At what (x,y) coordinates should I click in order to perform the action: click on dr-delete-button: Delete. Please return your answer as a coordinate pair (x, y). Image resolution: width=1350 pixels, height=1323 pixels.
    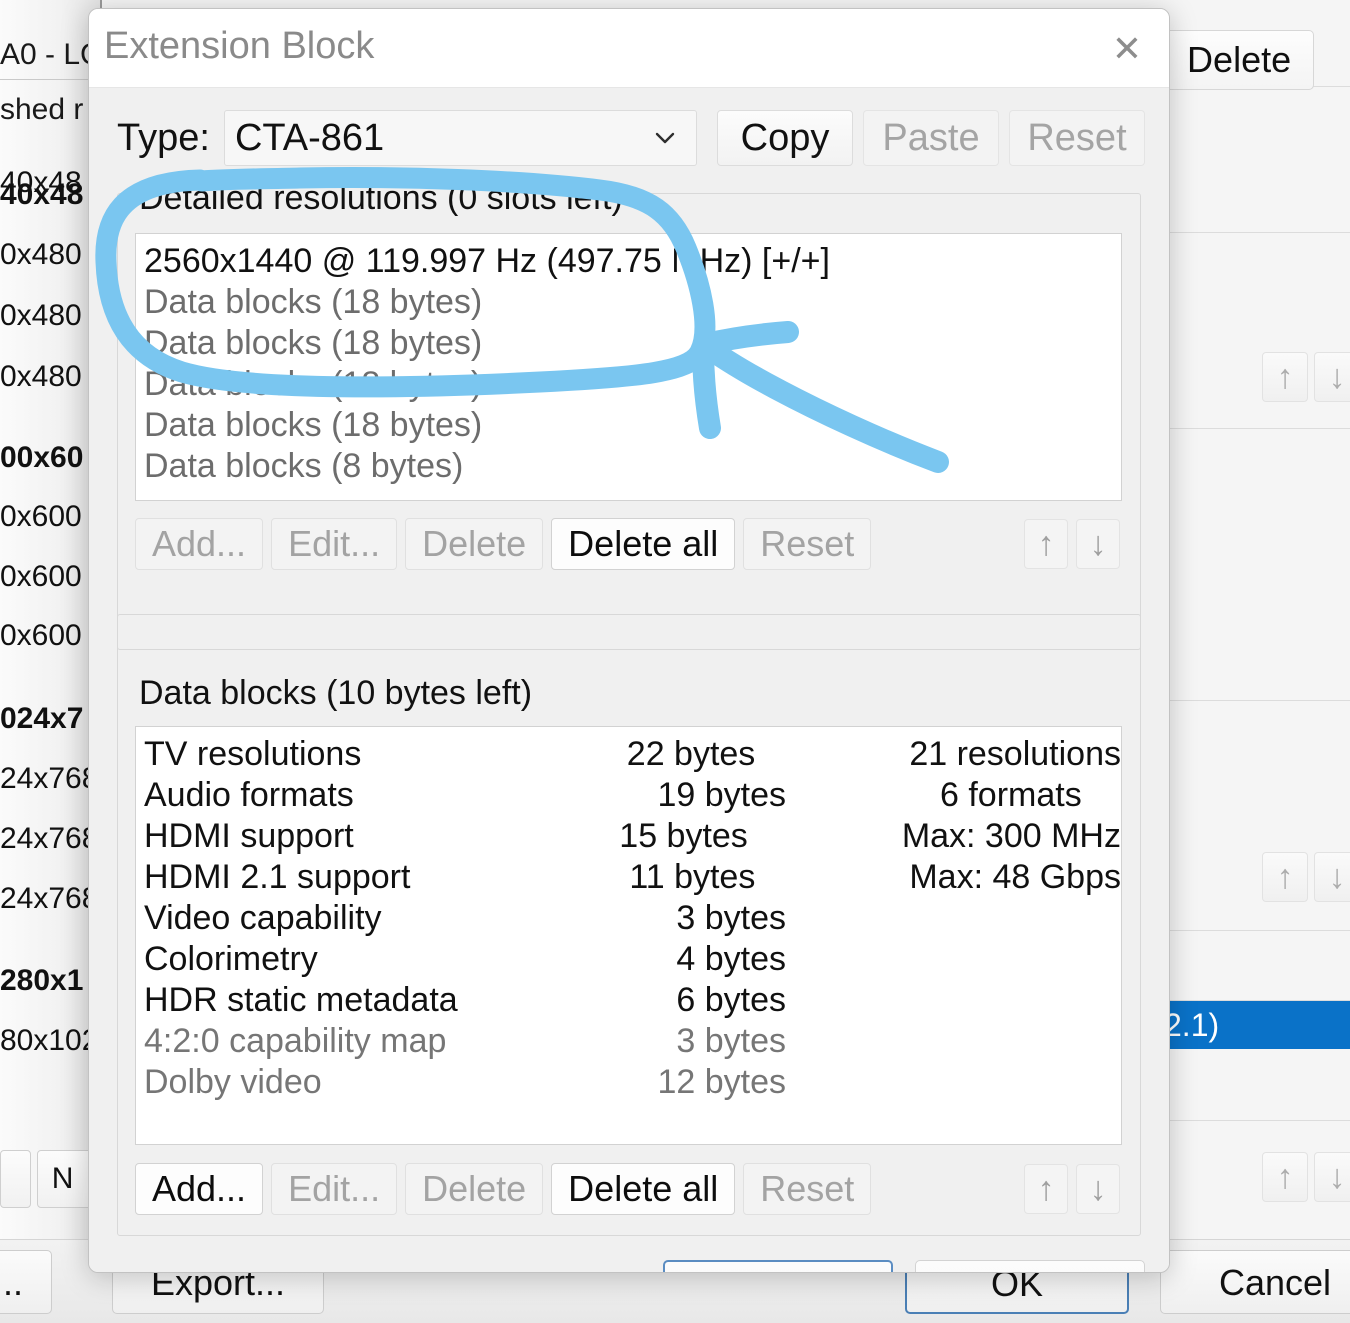
    Looking at the image, I should click on (474, 544).